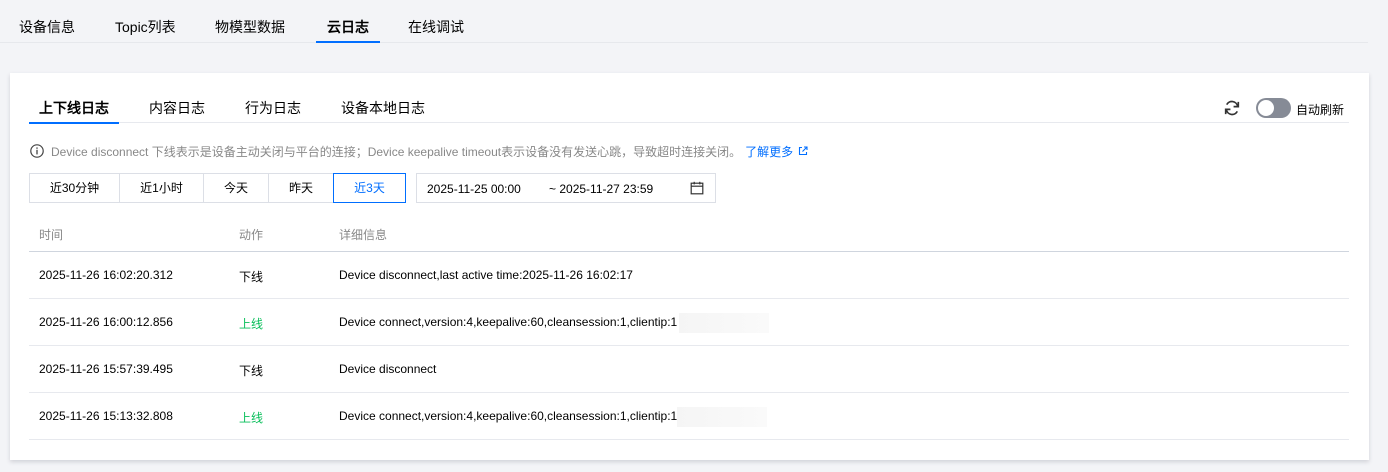 This screenshot has height=472, width=1388. Describe the element at coordinates (1232, 108) in the screenshot. I see `refresh-icon` at that location.